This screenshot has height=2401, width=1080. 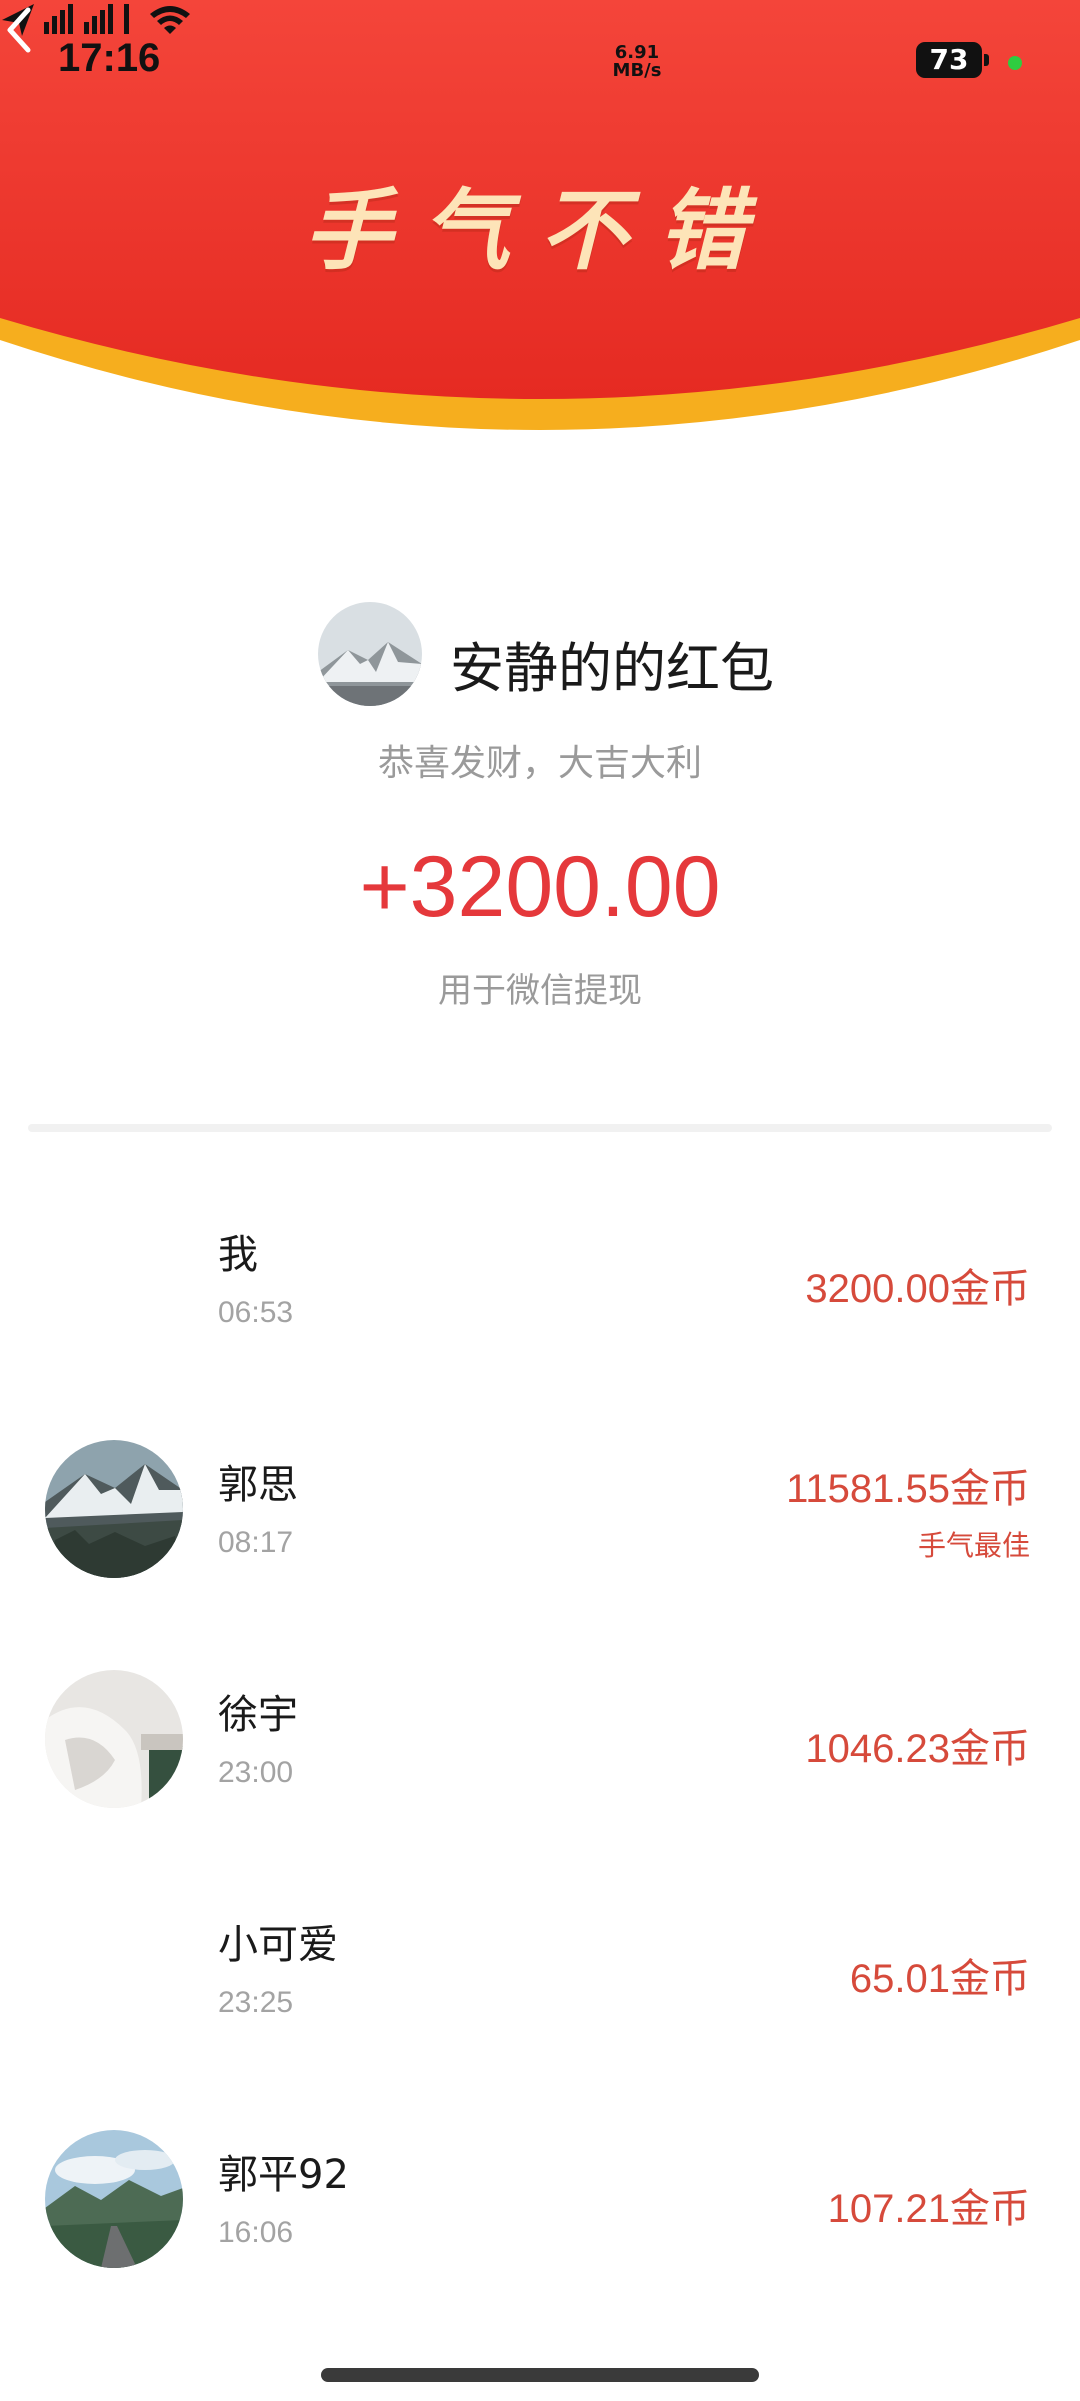 I want to click on record-name: 徐宇, so click(x=258, y=1715).